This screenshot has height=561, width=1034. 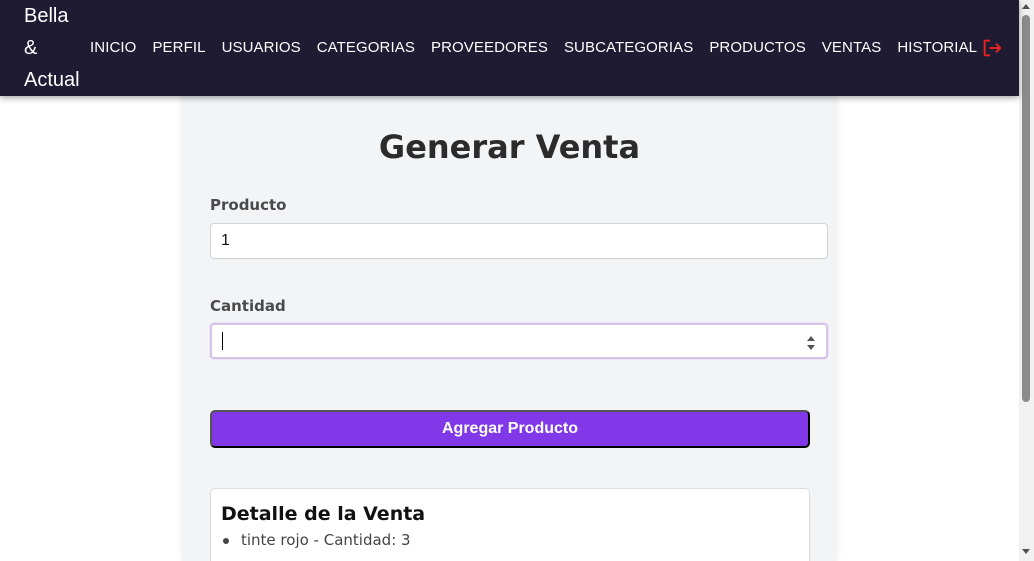 I want to click on list-item: tinte rojo - Cantidad: 3, so click(x=317, y=540).